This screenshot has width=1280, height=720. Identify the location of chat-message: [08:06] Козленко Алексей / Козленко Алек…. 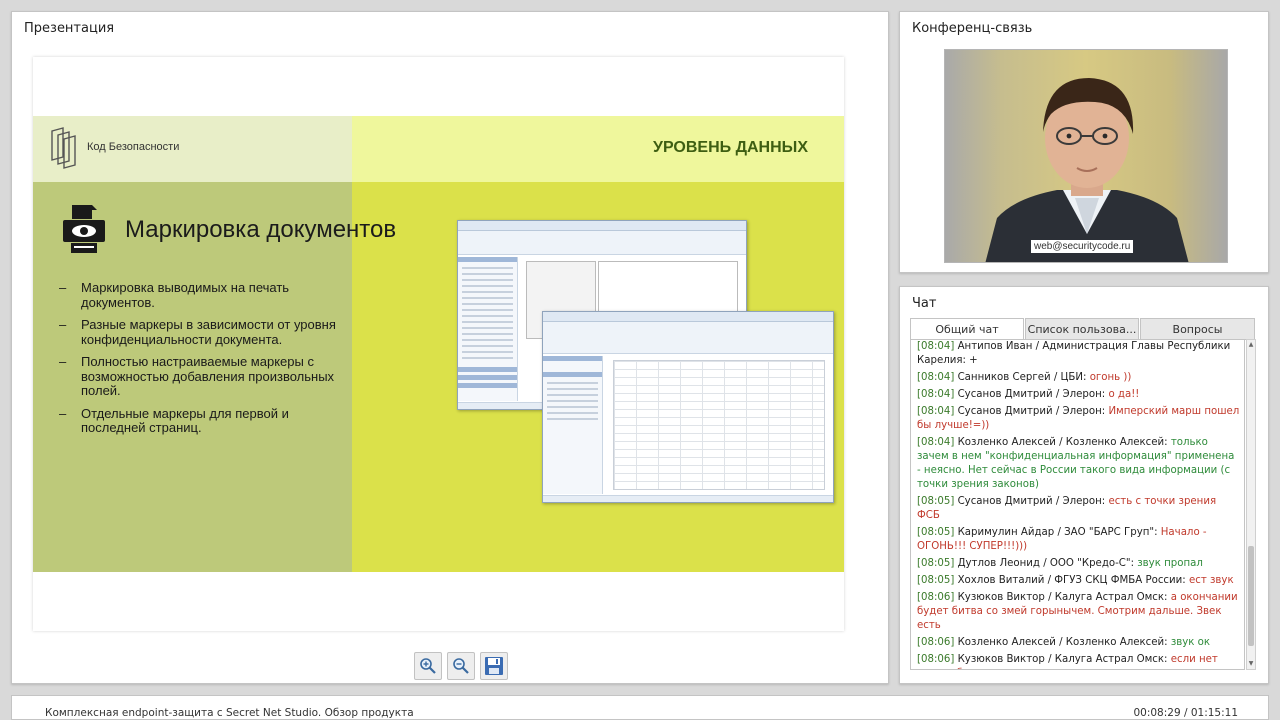
(1077, 643).